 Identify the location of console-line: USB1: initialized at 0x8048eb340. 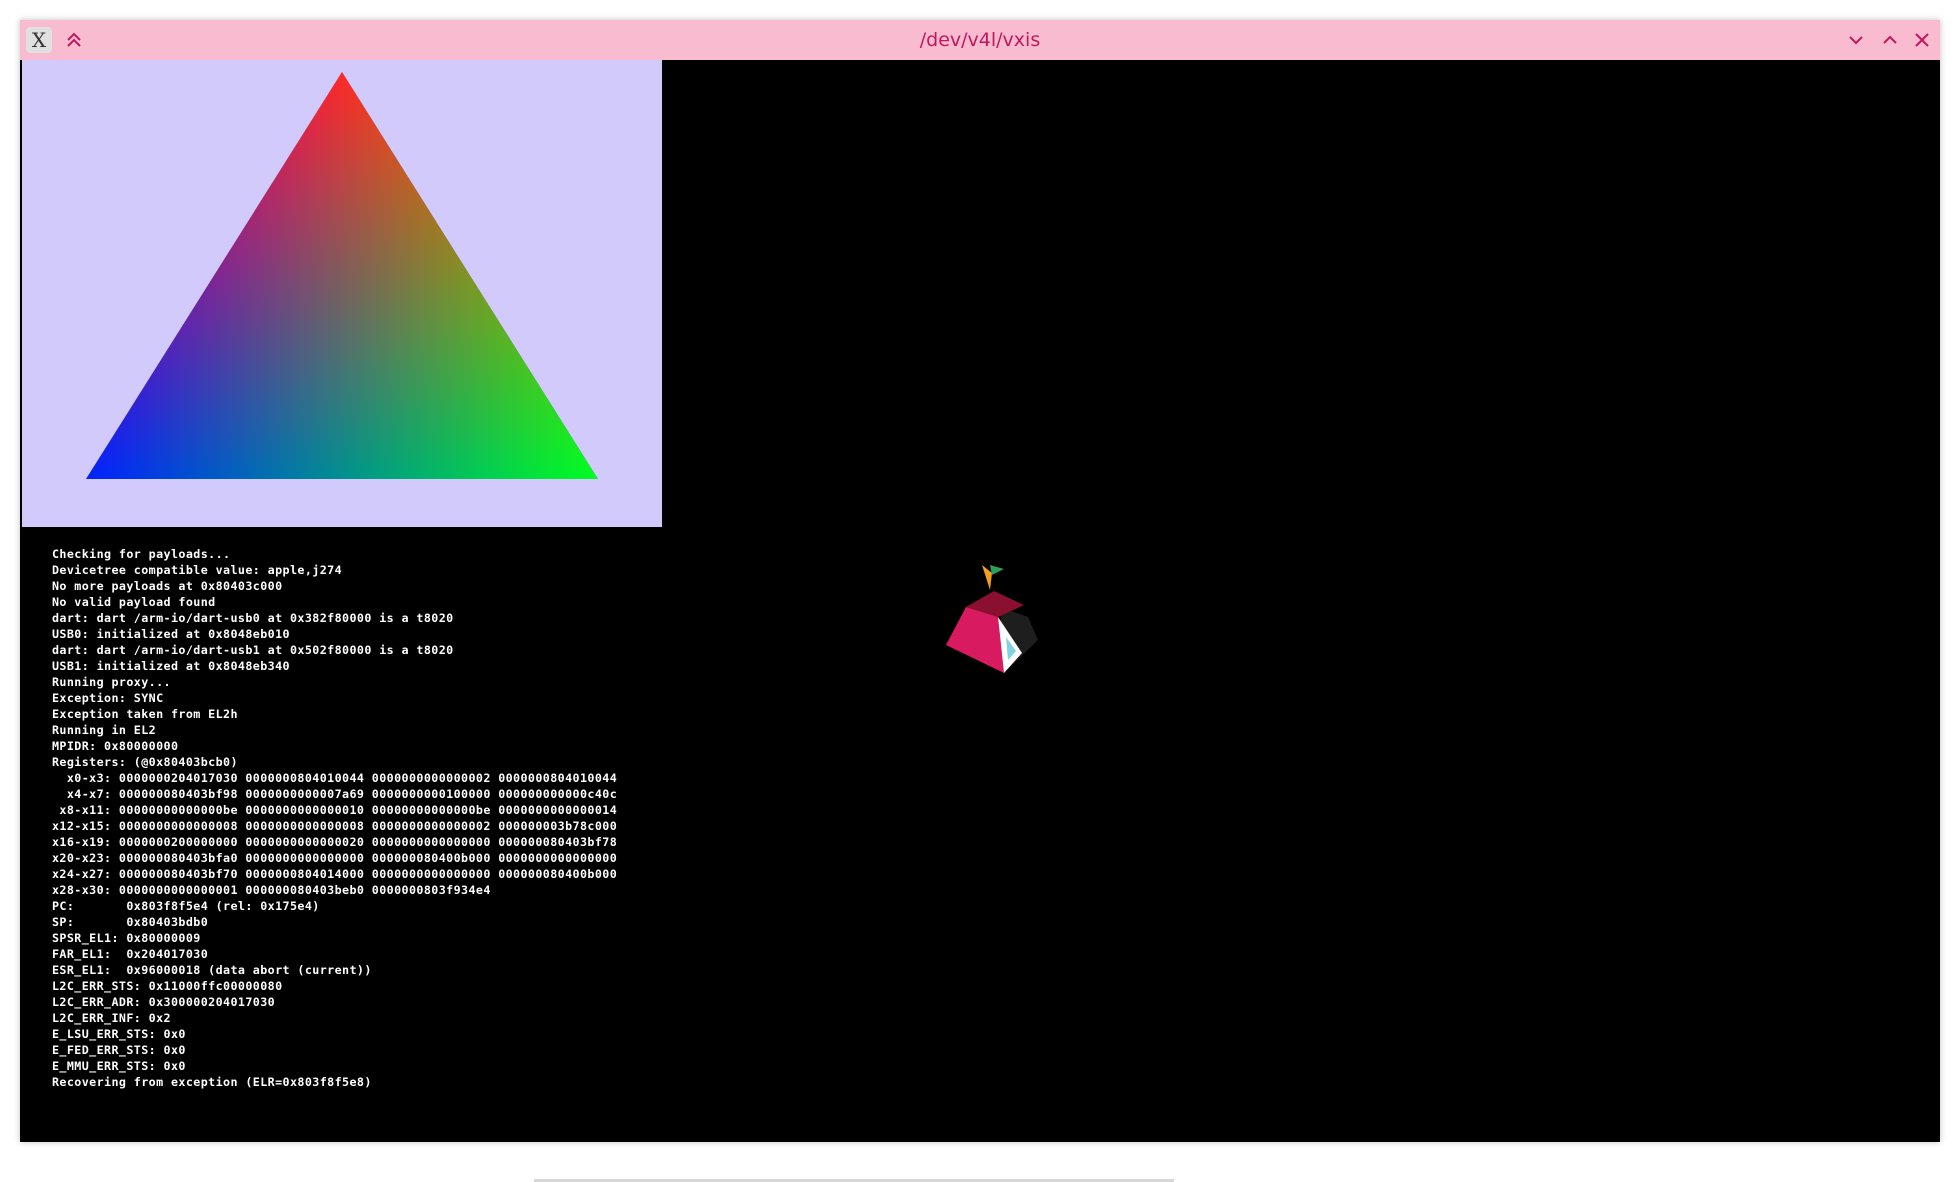
(171, 666).